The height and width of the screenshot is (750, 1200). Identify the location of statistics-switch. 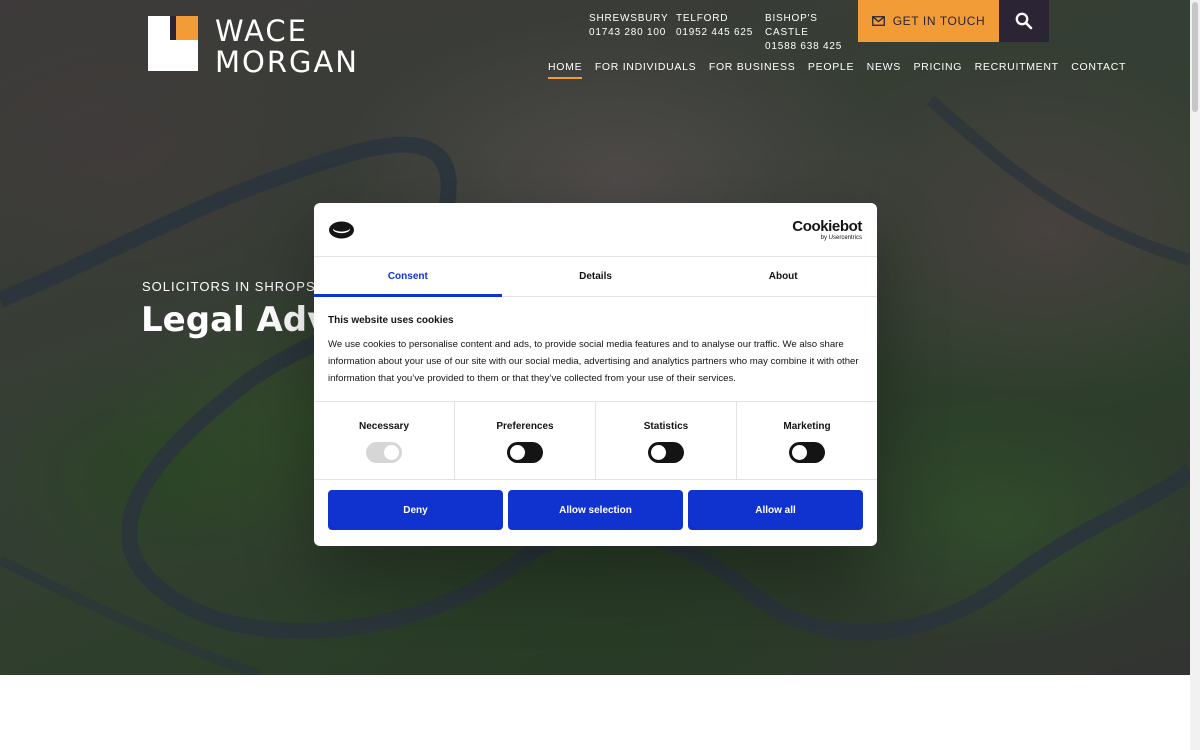
(666, 452).